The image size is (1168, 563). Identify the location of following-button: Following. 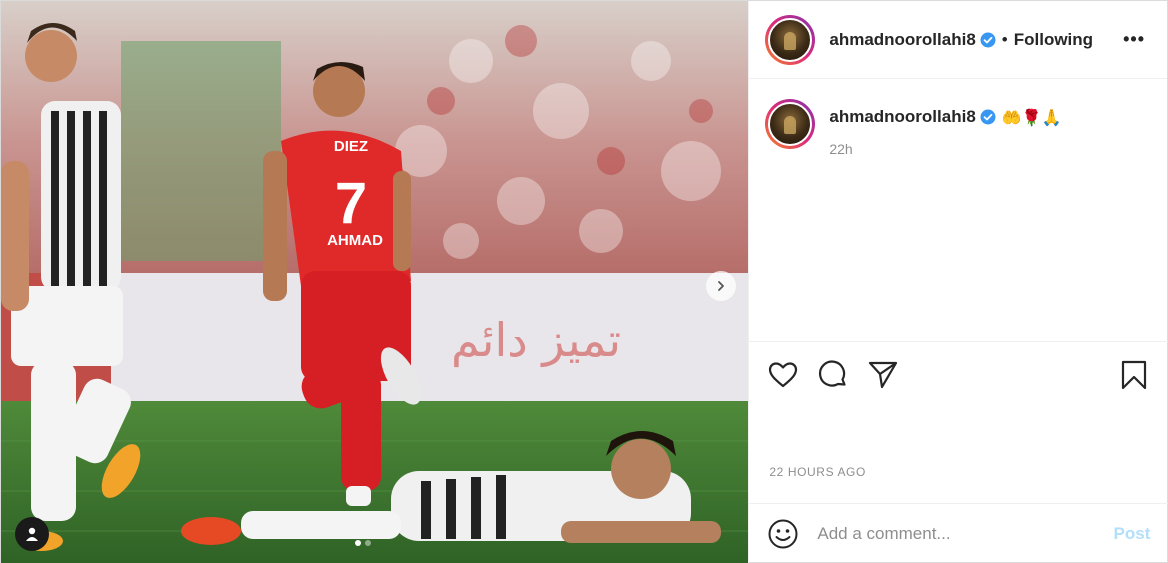
(1053, 40).